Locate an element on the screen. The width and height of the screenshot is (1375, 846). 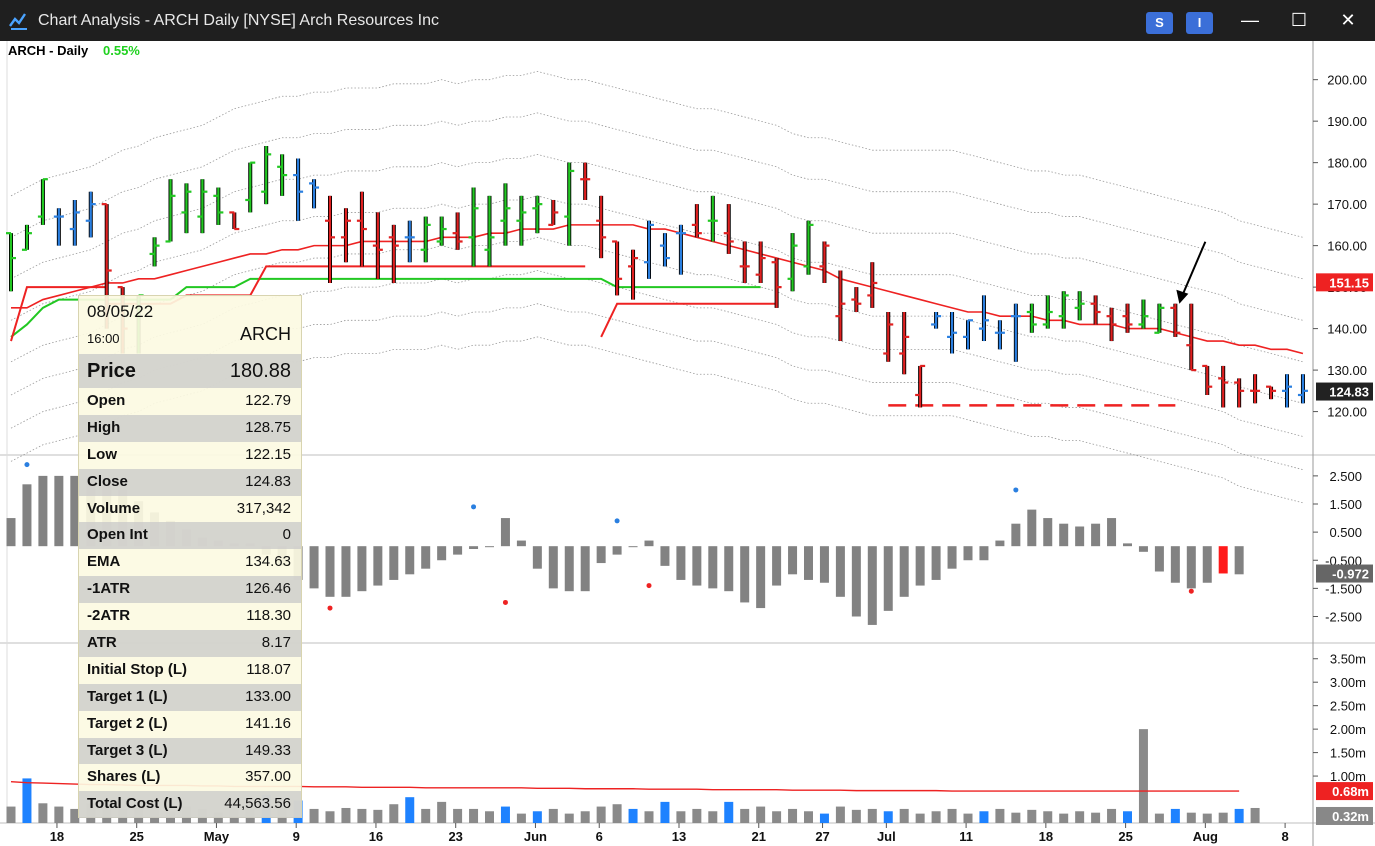
data-window-value: 134.63 is located at coordinates (268, 562).